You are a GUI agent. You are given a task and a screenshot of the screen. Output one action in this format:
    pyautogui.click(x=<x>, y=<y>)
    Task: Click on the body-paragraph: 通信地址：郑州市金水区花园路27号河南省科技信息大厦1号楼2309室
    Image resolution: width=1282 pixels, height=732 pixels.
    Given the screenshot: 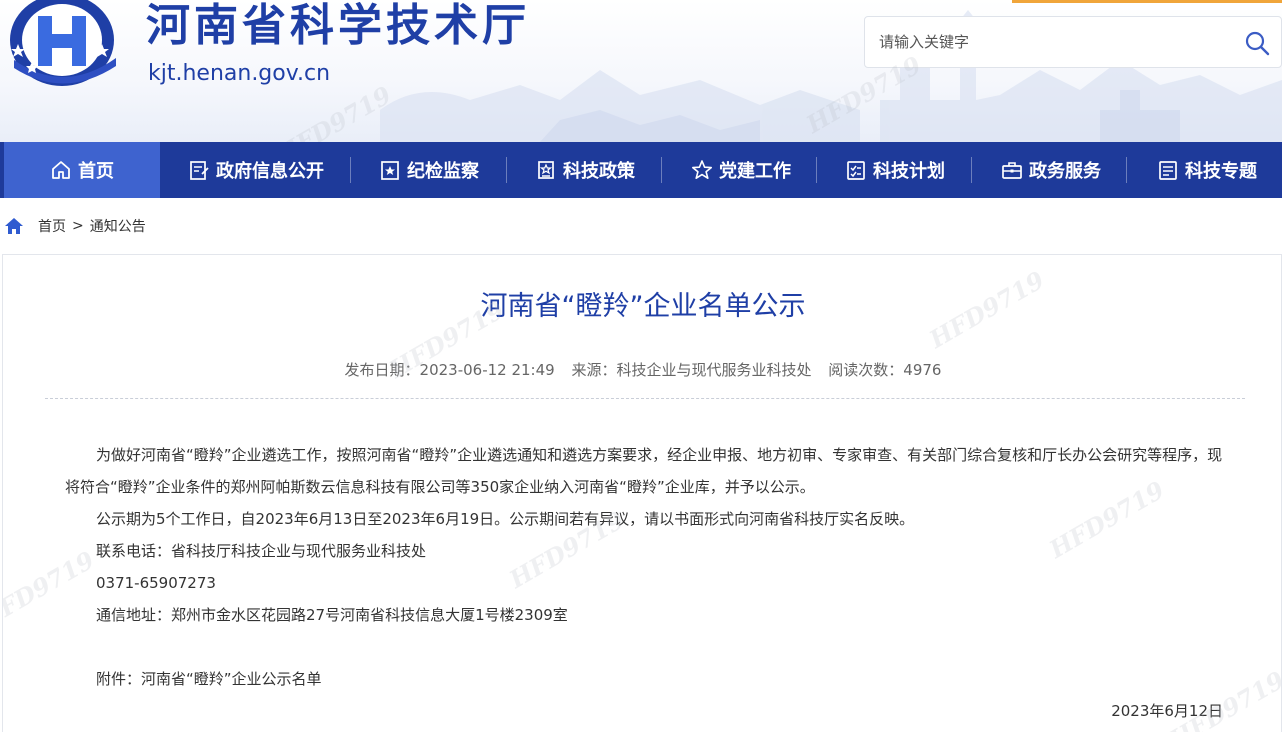 What is the action you would take?
    pyautogui.click(x=332, y=615)
    